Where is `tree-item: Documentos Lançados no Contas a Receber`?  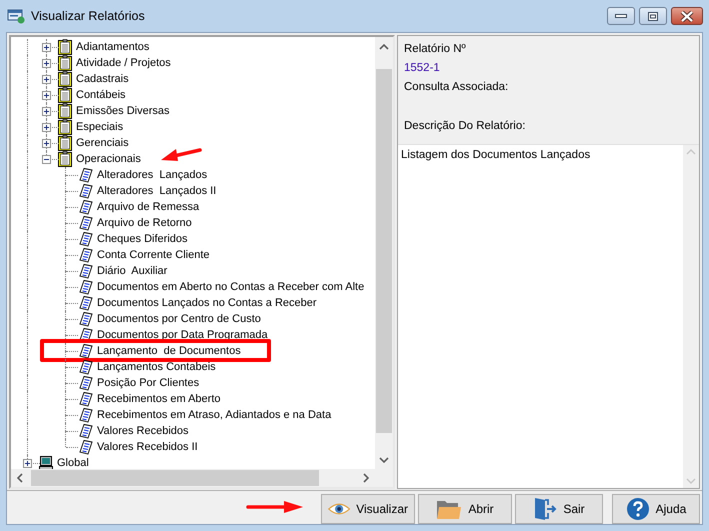
tree-item: Documentos Lançados no Contas a Receber is located at coordinates (207, 303).